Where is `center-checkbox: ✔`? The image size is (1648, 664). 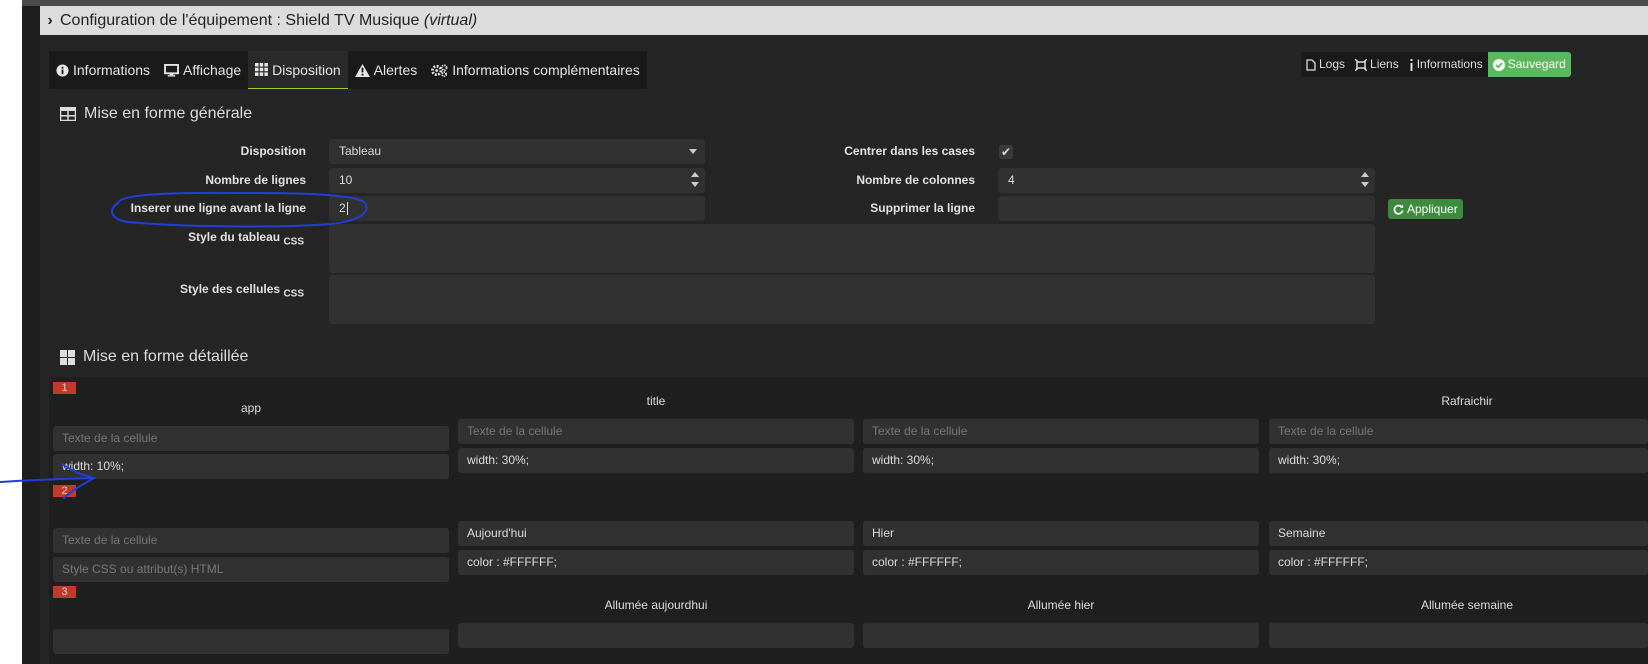
center-checkbox: ✔ is located at coordinates (1006, 152).